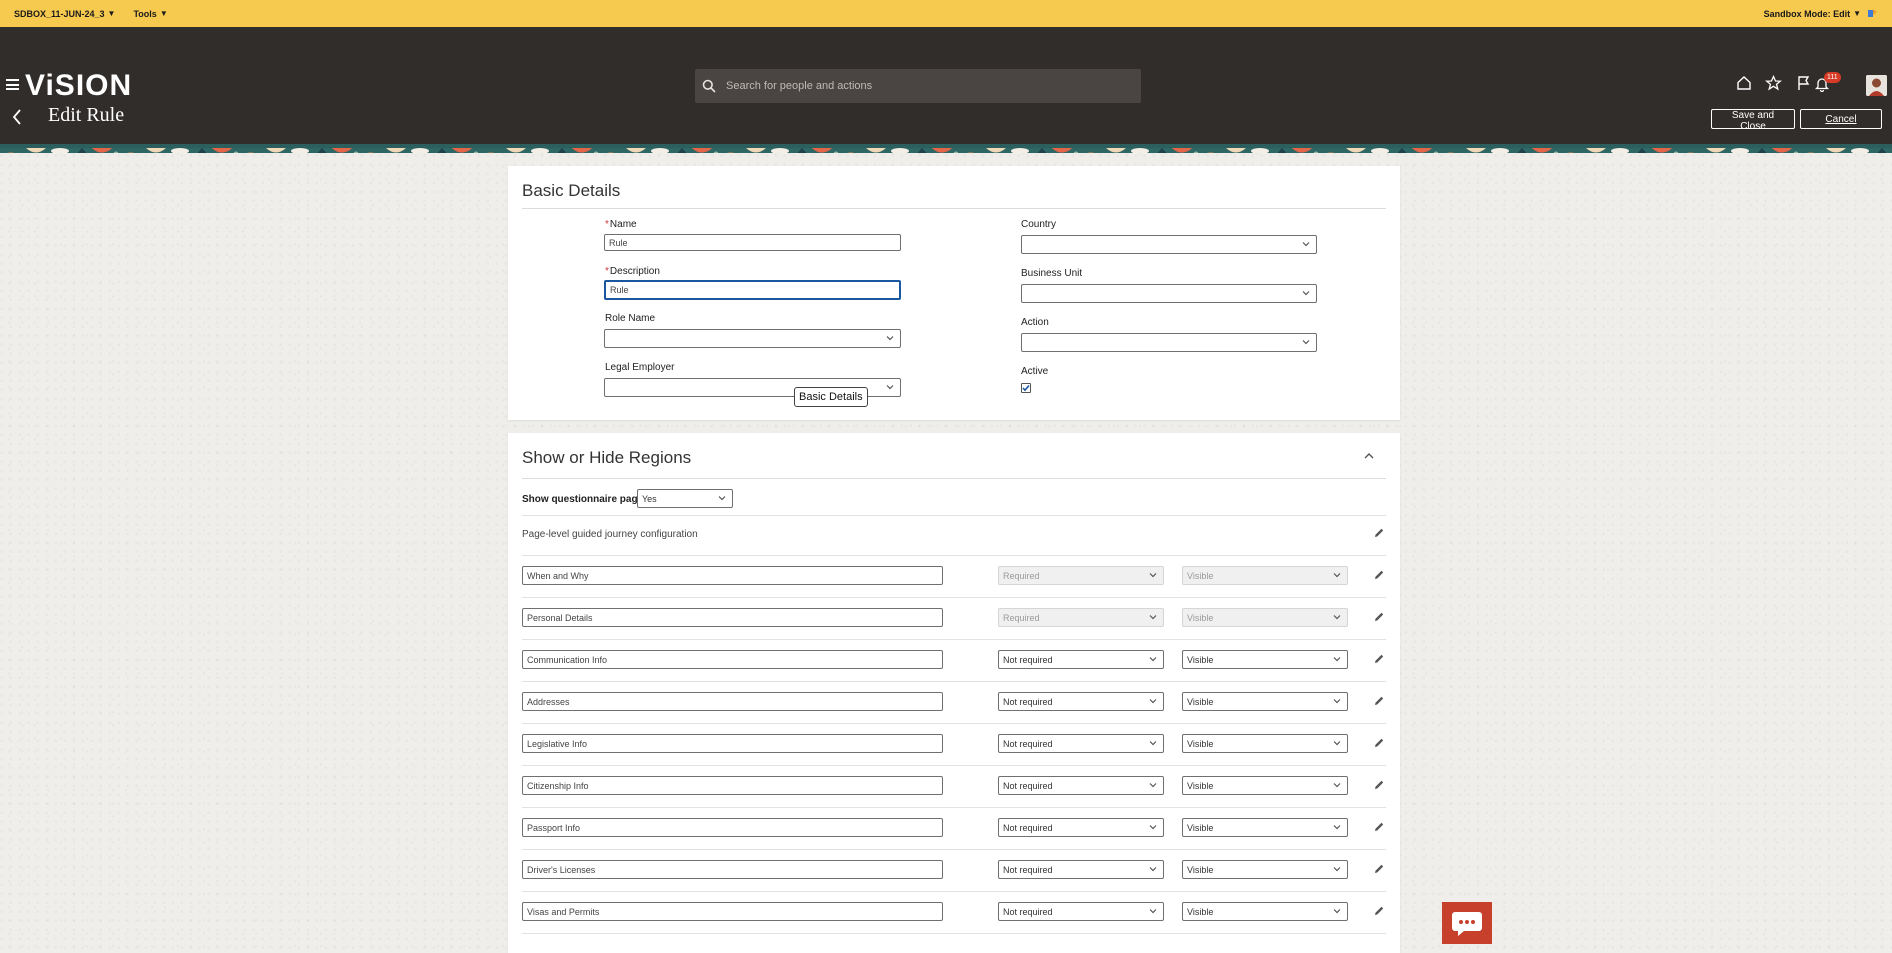  What do you see at coordinates (1744, 83) in the screenshot?
I see `home-icon` at bounding box center [1744, 83].